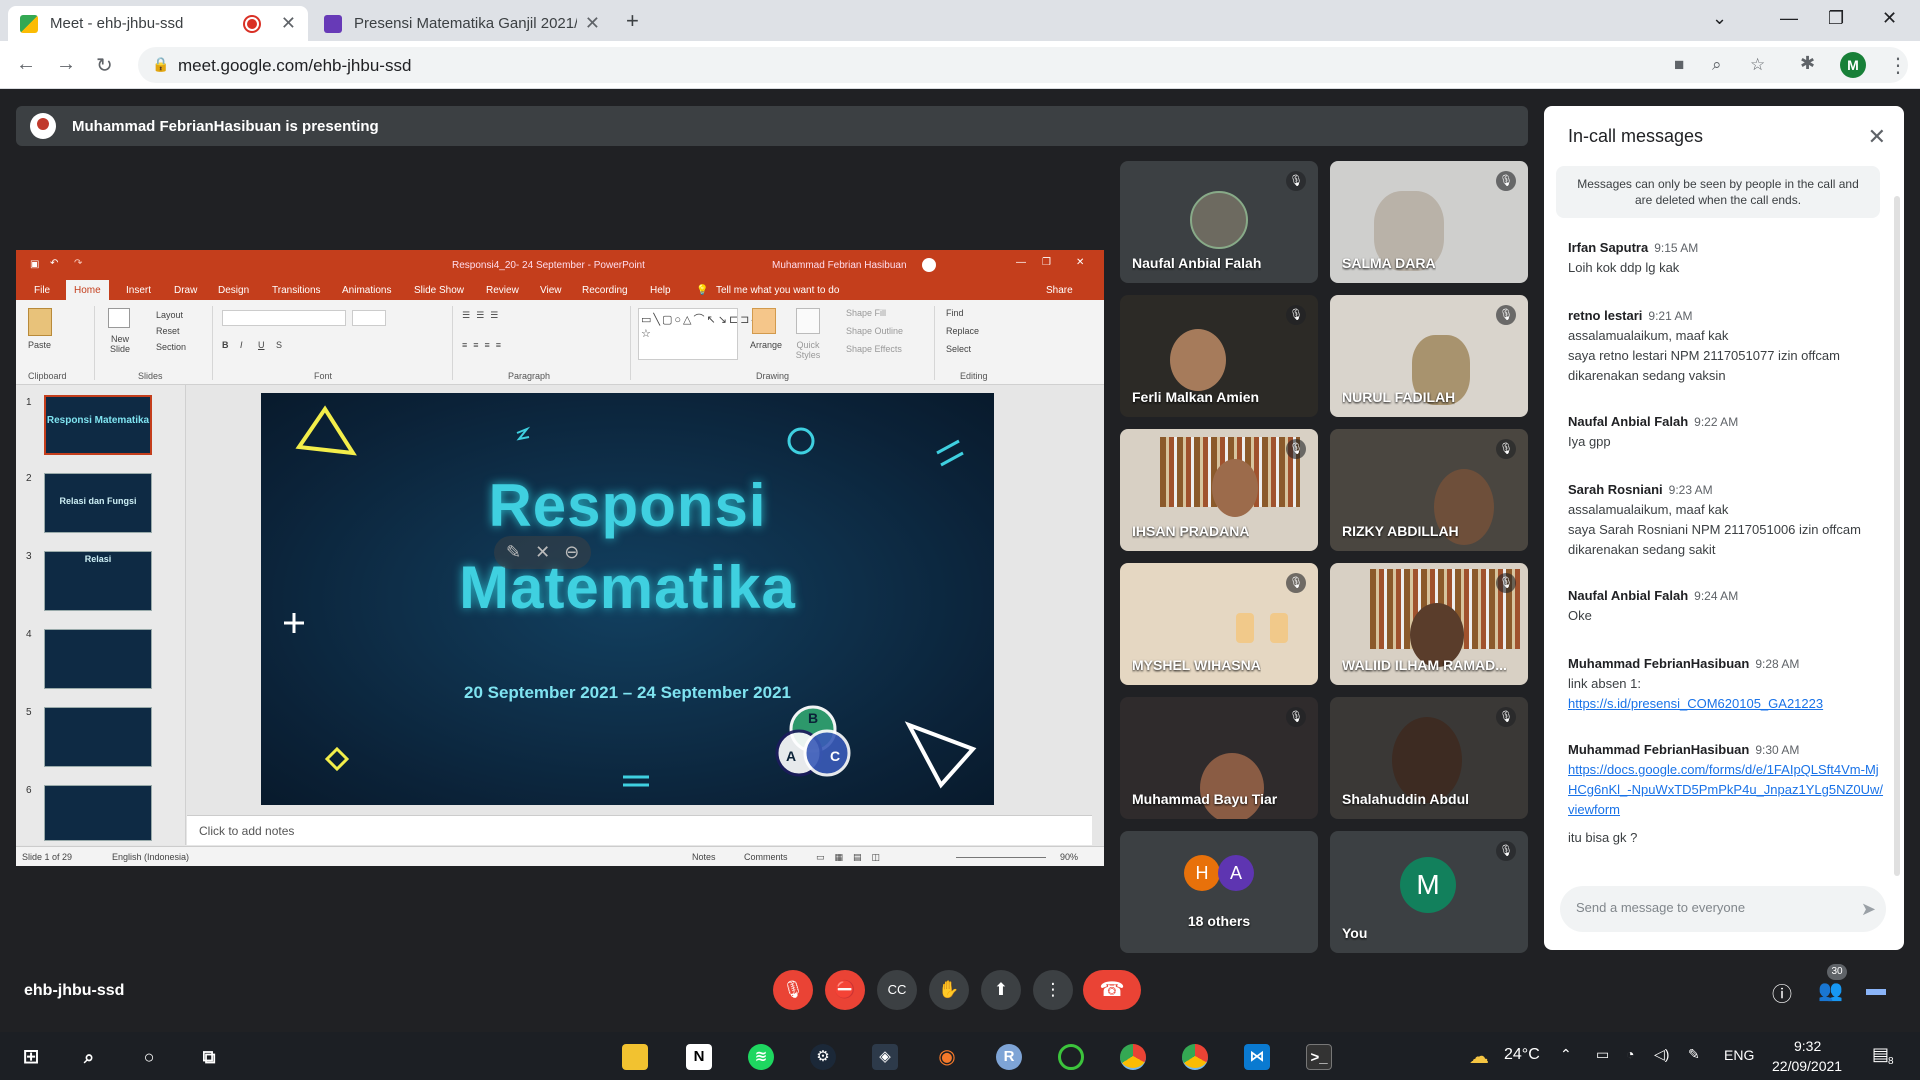  What do you see at coordinates (853, 857) in the screenshot?
I see `view-buttons: ▭▦▤◫` at bounding box center [853, 857].